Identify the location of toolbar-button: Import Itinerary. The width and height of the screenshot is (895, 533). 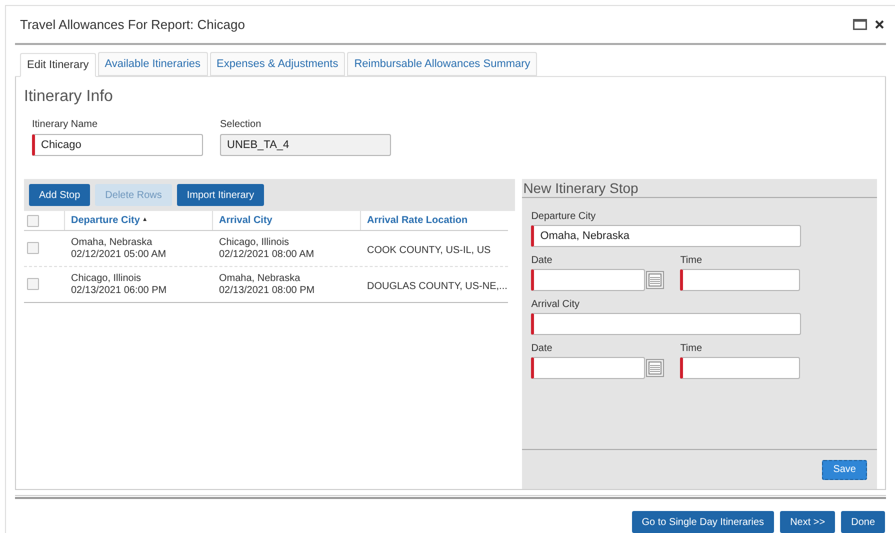
(220, 195).